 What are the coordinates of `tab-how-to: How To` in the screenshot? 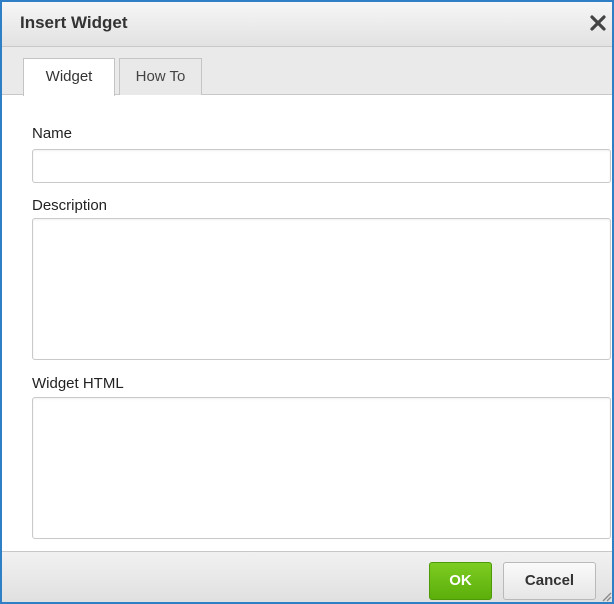 It's located at (160, 76).